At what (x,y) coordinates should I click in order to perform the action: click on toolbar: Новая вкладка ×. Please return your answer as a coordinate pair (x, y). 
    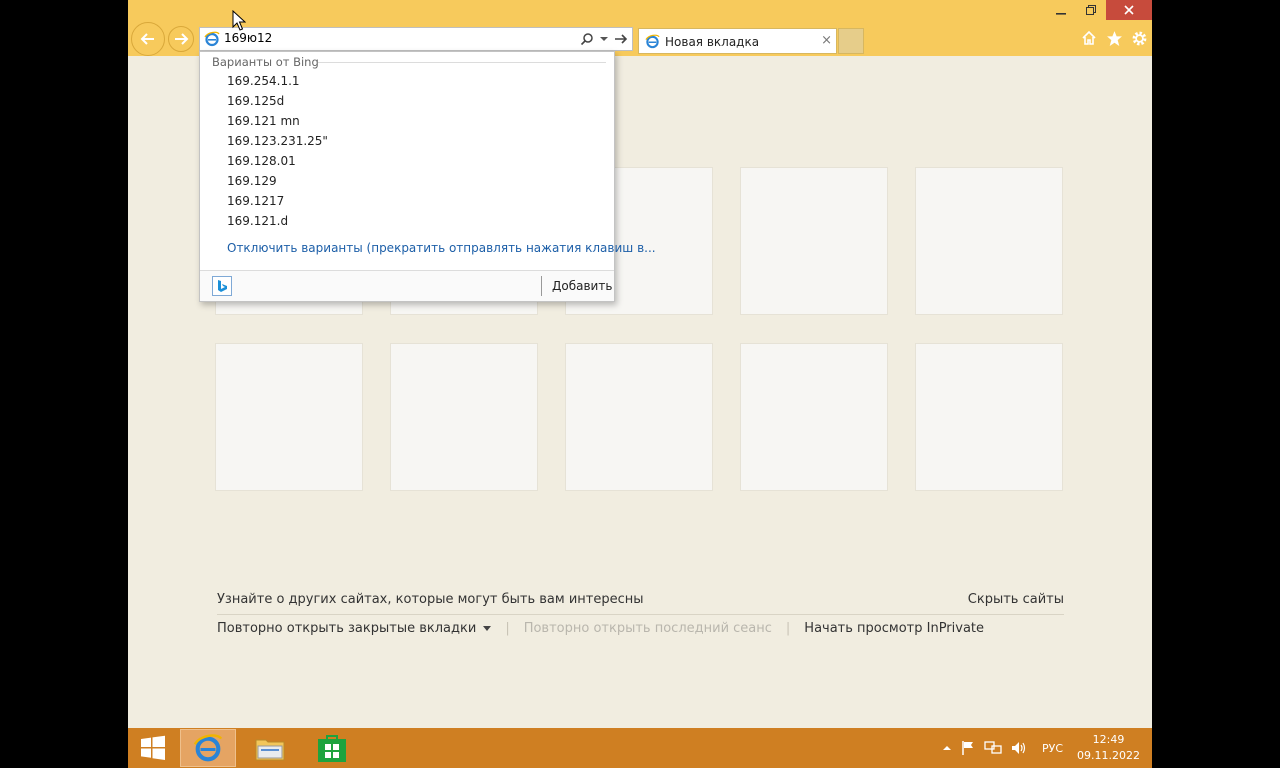
    Looking at the image, I should click on (640, 28).